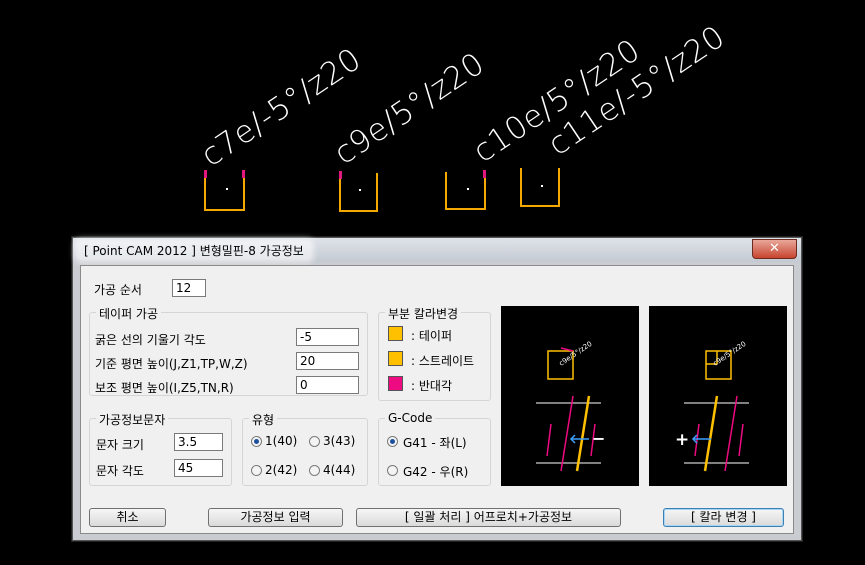  Describe the element at coordinates (395, 333) in the screenshot. I see `taper-color-swatch` at that location.